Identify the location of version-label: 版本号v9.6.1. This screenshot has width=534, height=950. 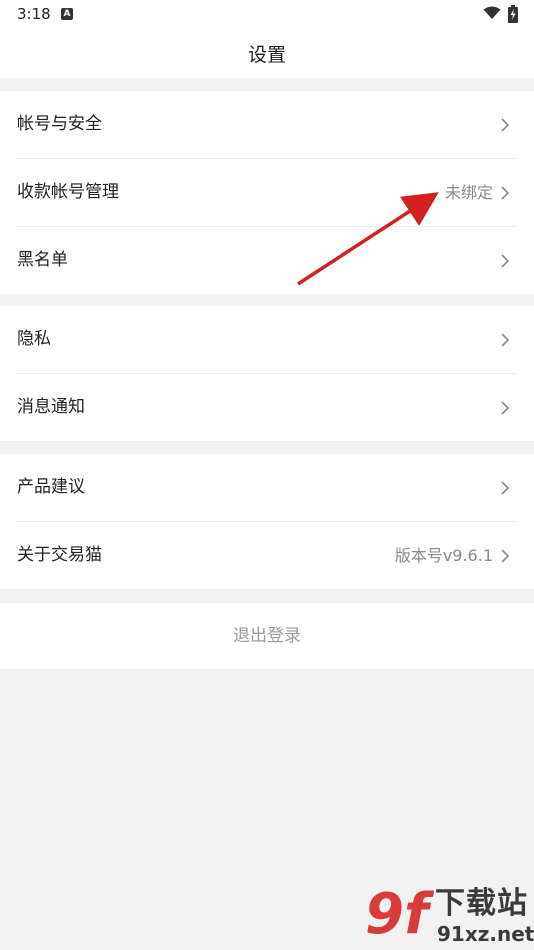
(443, 555).